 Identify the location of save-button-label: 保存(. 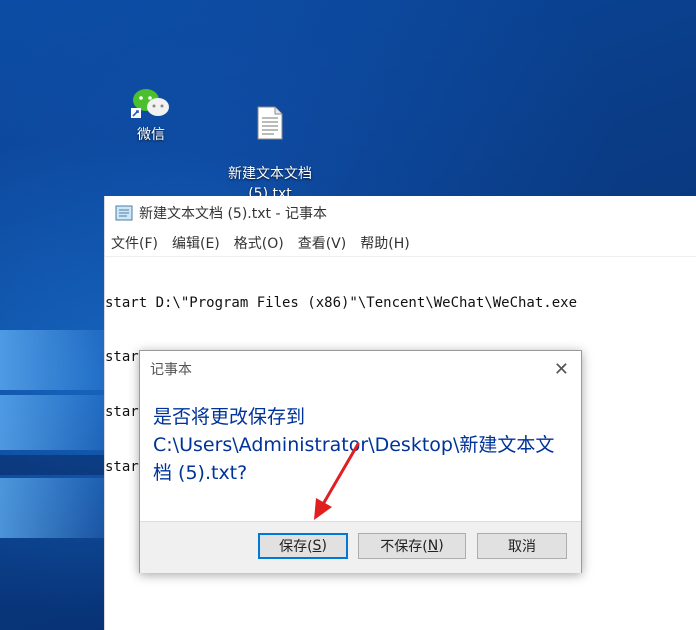
(296, 547).